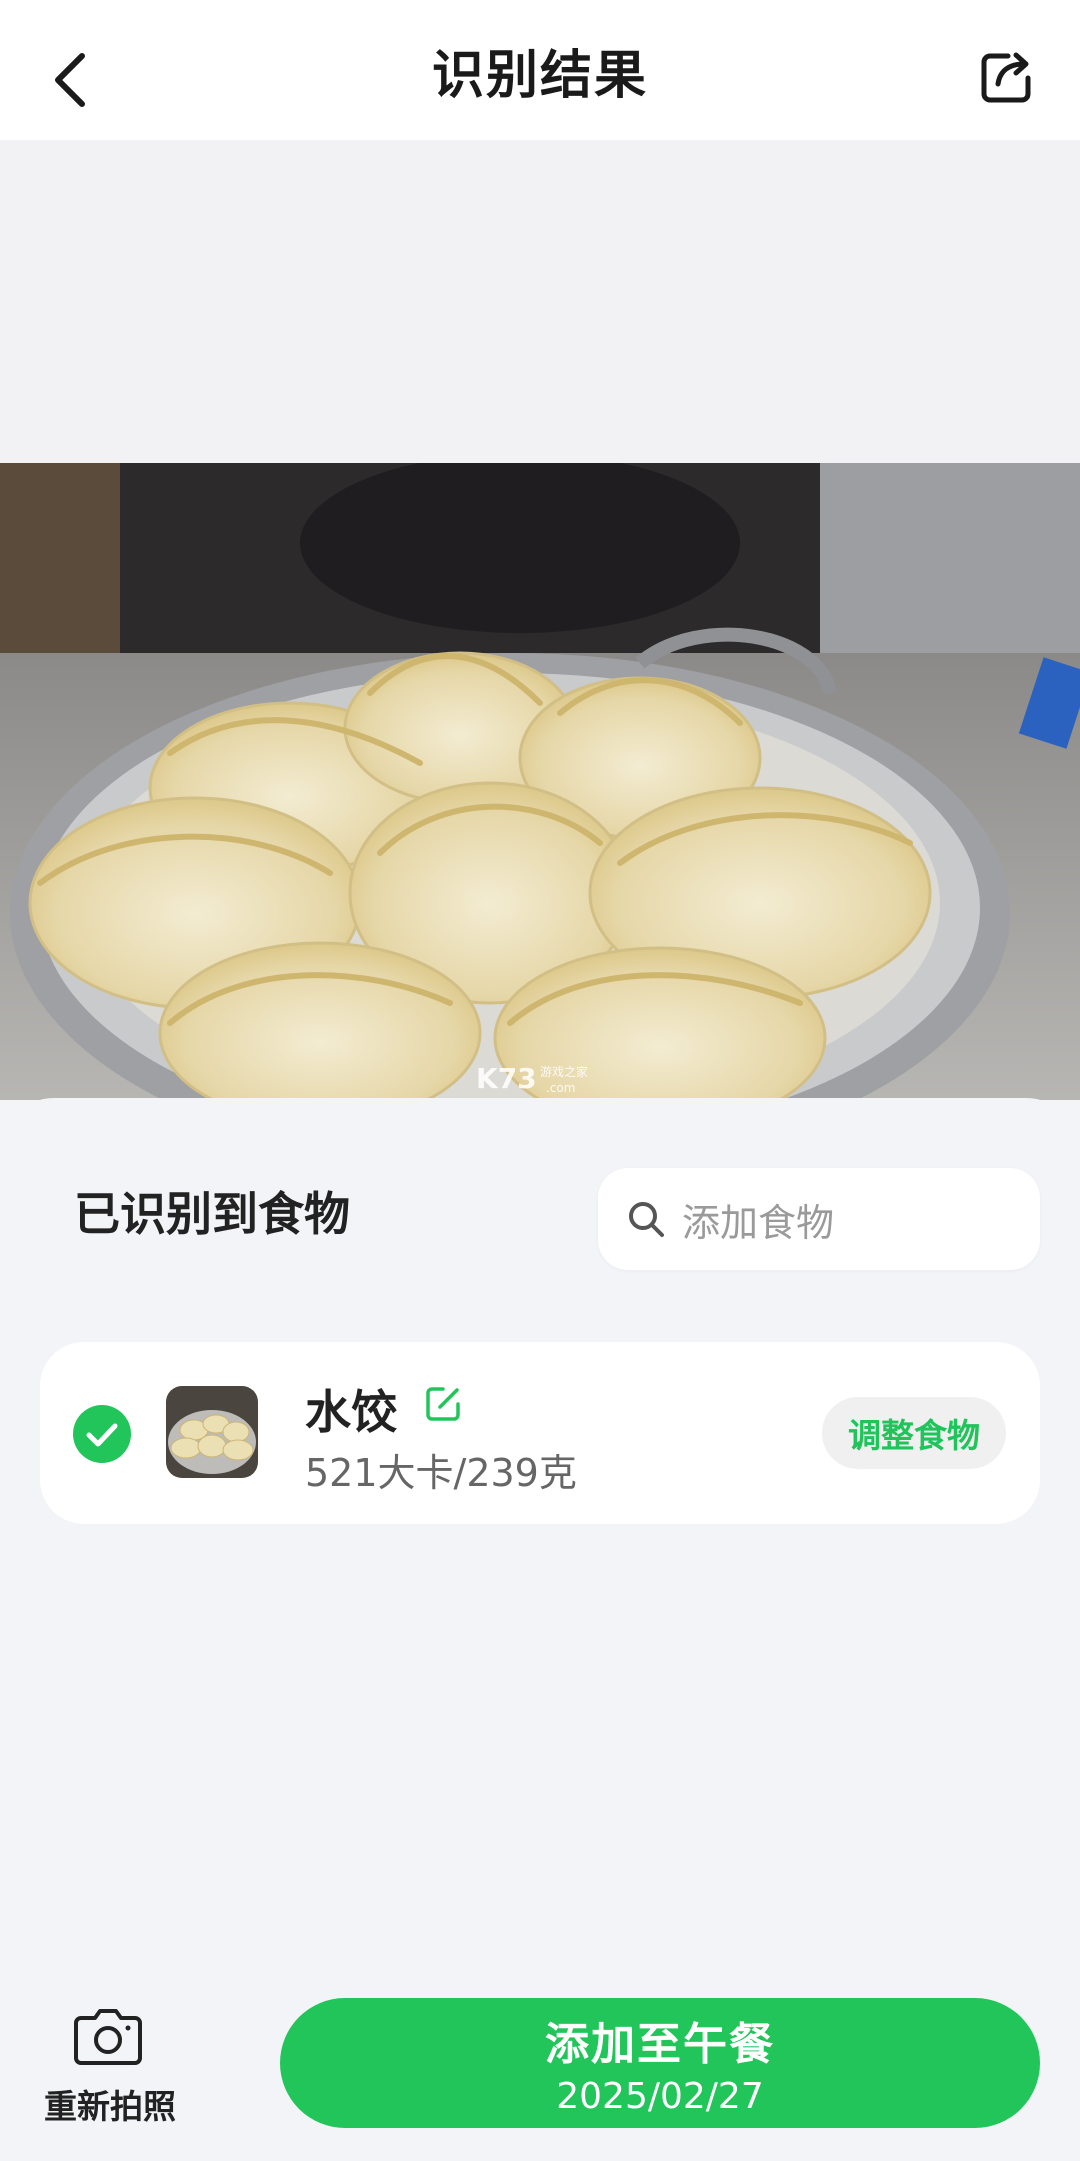 The height and width of the screenshot is (2161, 1080). I want to click on svg-text: .com, so click(560, 1088).